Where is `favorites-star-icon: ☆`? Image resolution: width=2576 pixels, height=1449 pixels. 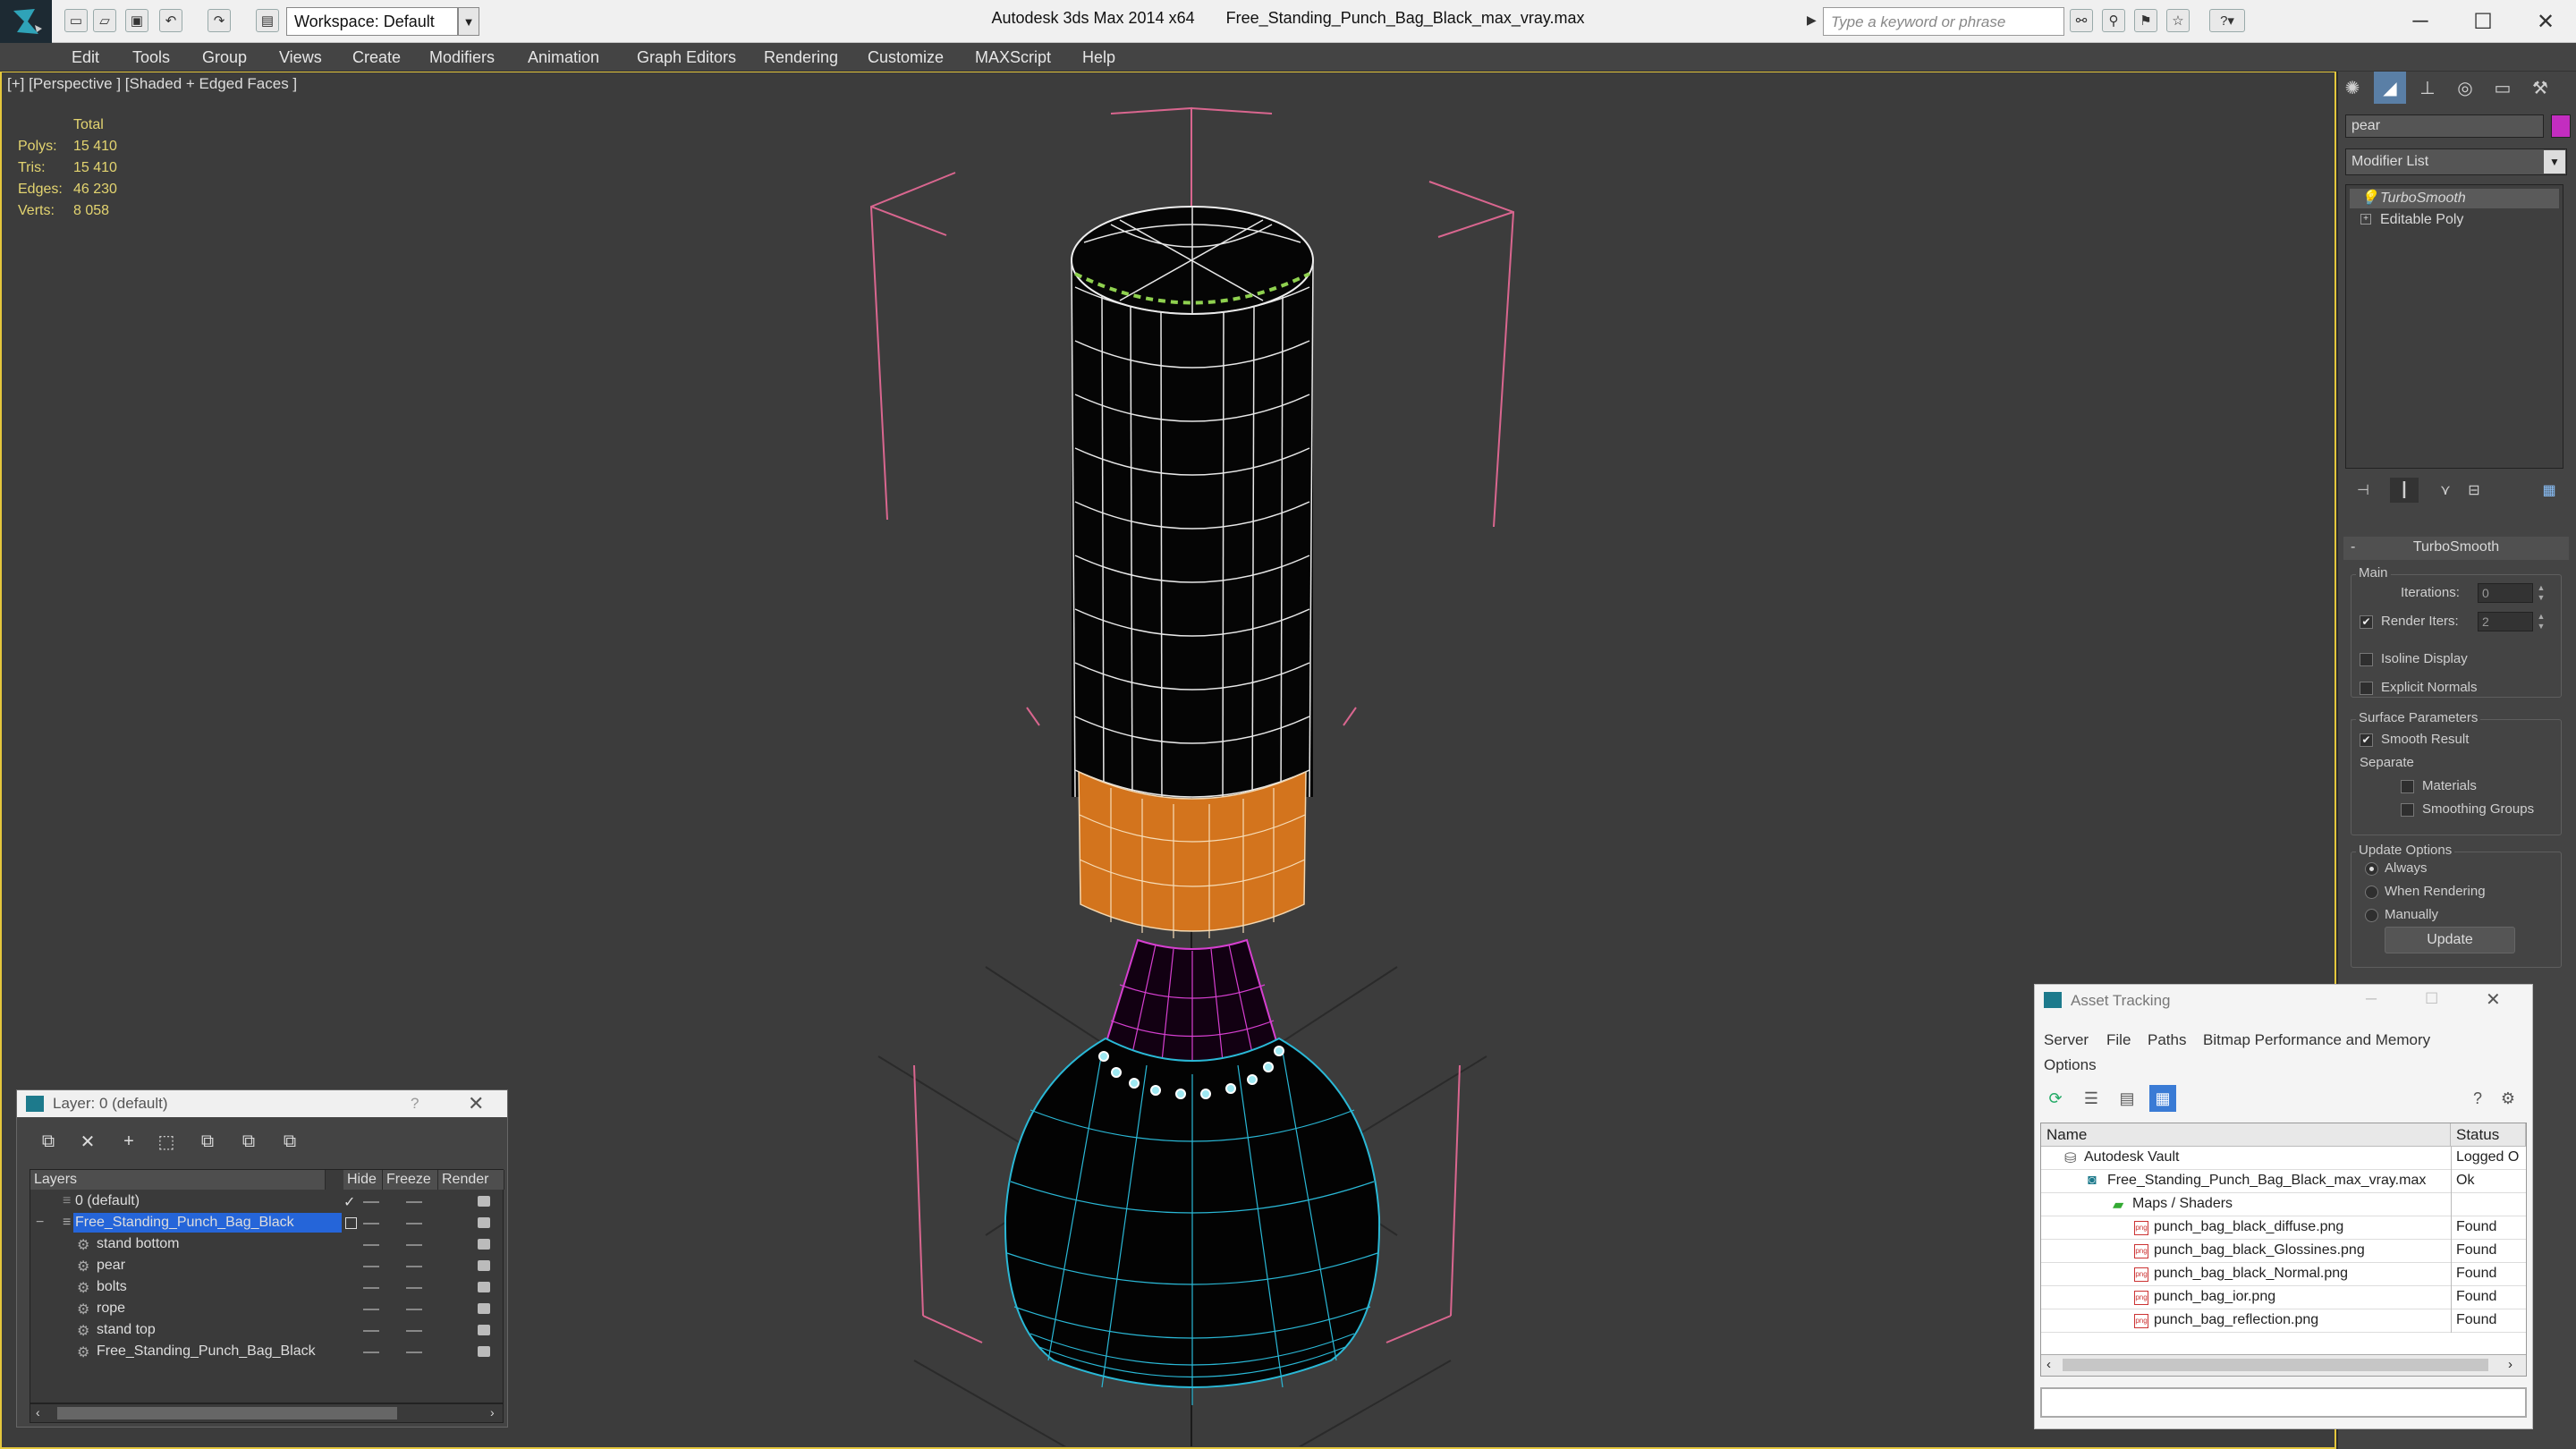
favorites-star-icon: ☆ is located at coordinates (2178, 20).